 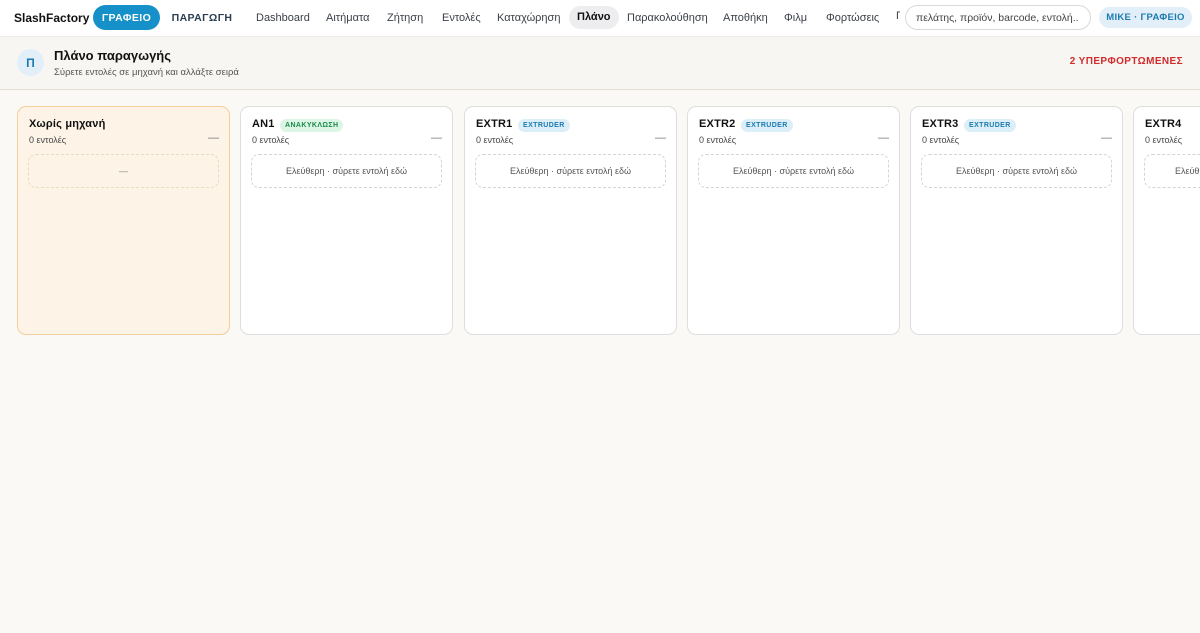 I want to click on page-icon: Π, so click(x=30, y=62).